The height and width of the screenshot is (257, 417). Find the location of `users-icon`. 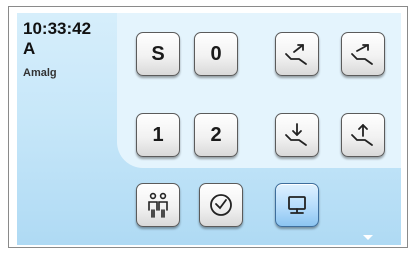

users-icon is located at coordinates (158, 205).